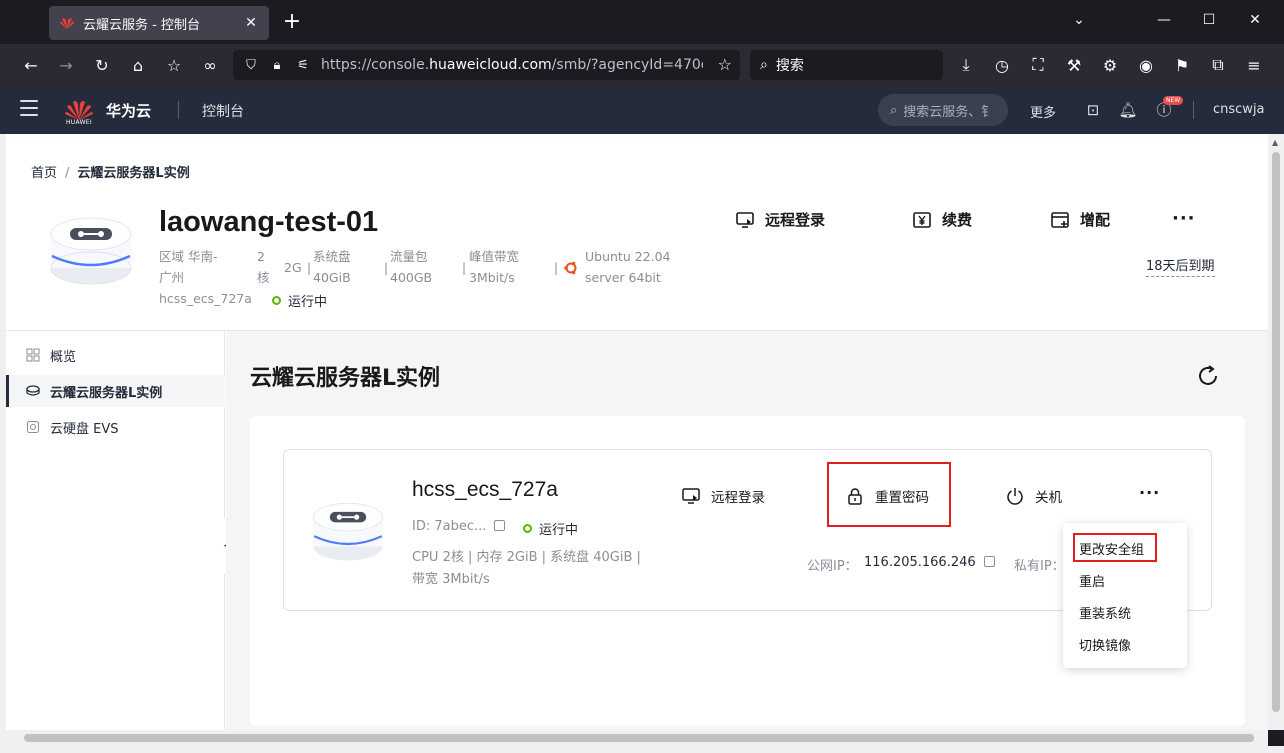 Image resolution: width=1284 pixels, height=753 pixels. What do you see at coordinates (526, 557) in the screenshot?
I see `card-spec-line1: CPU 2核 | 内存 2GiB | 系统盘 40GiB |` at bounding box center [526, 557].